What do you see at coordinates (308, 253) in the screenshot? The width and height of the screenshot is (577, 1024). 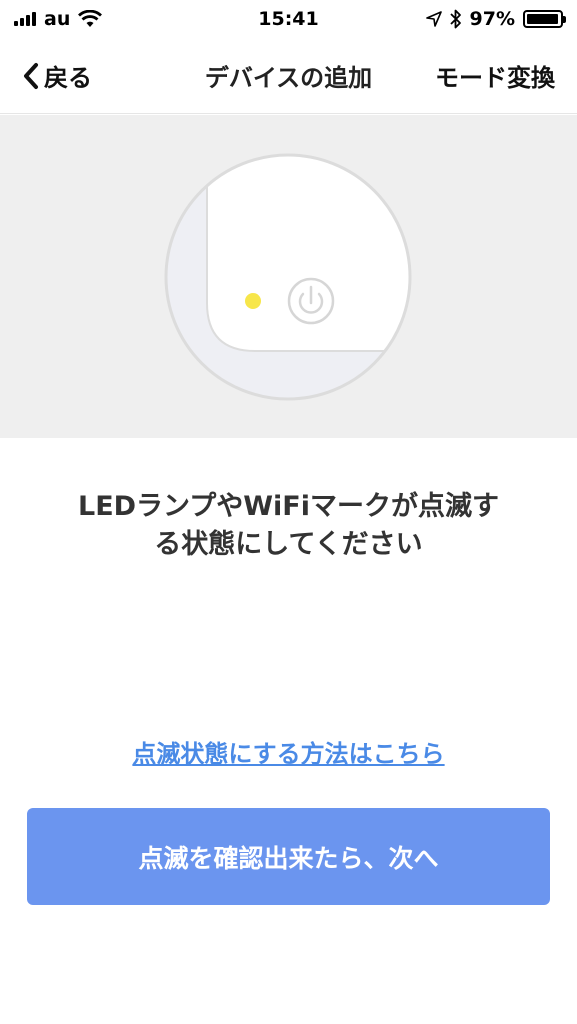 I see `device-corner-illustration` at bounding box center [308, 253].